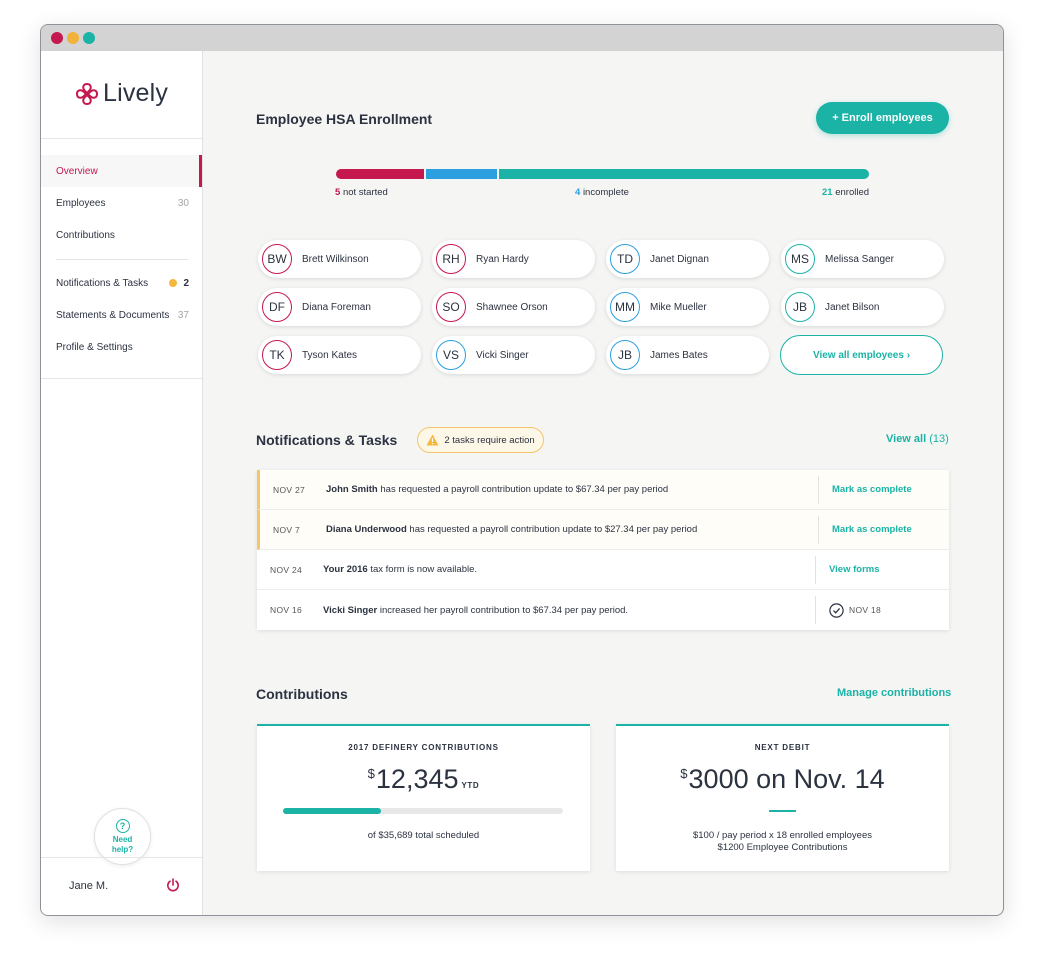  What do you see at coordinates (605, 192) in the screenshot?
I see `incomplete-text: incomplete` at bounding box center [605, 192].